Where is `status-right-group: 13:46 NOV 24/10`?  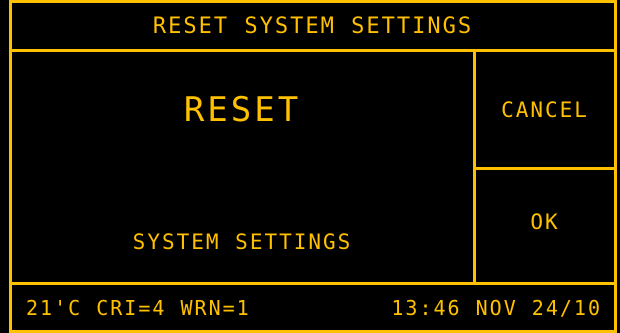 status-right-group: 13:46 NOV 24/10 is located at coordinates (496, 308).